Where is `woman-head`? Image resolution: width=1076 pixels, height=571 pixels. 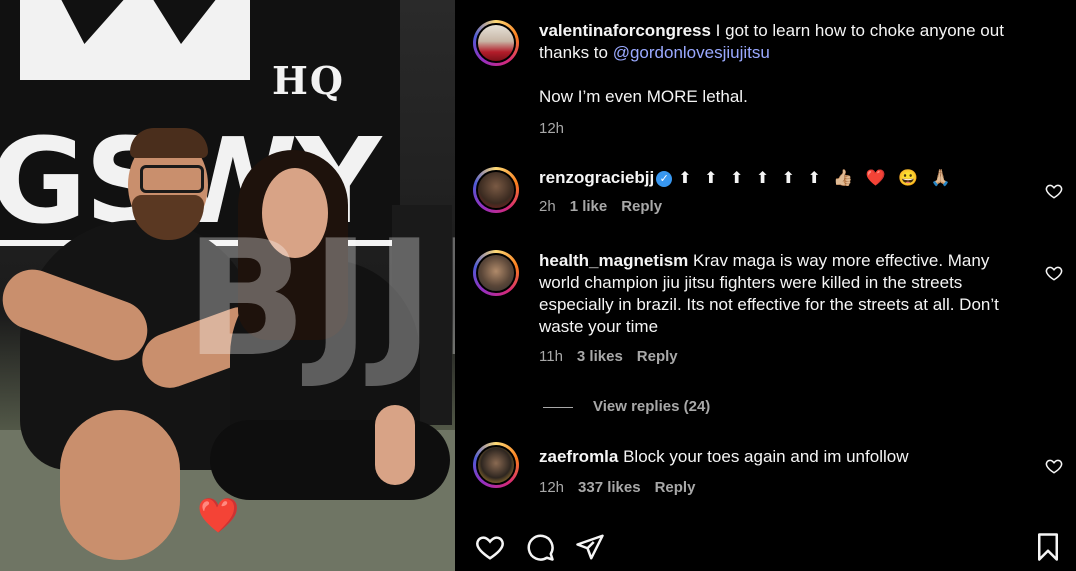
woman-head is located at coordinates (295, 213).